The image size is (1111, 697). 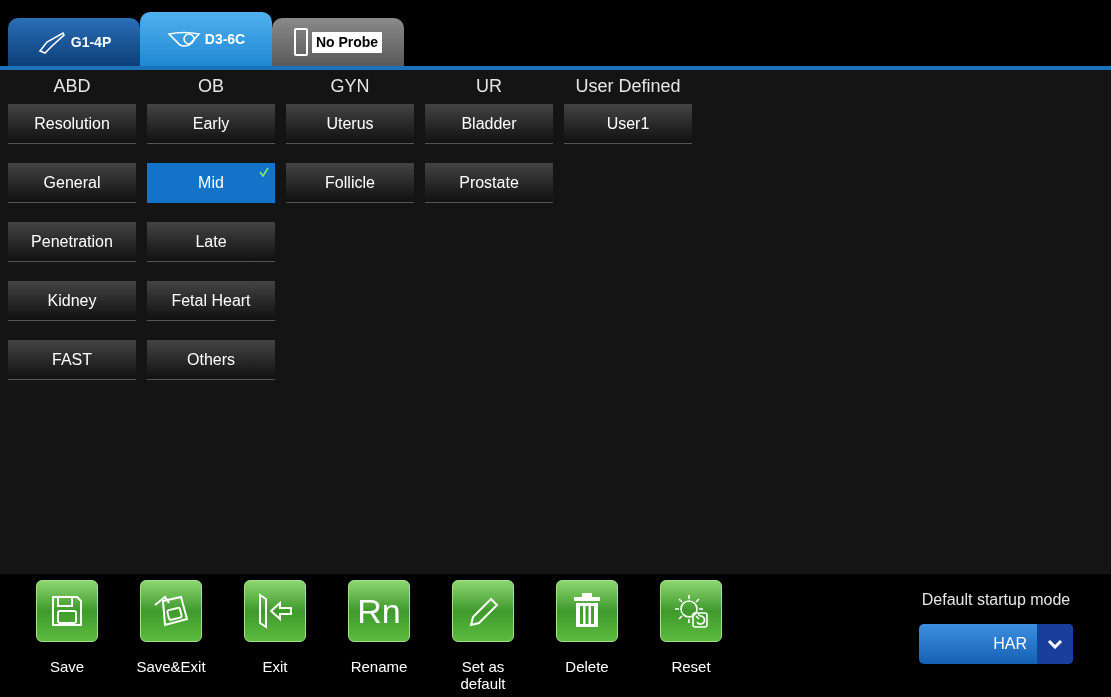 I want to click on toolbar-button: Rn Rename, so click(x=379, y=636).